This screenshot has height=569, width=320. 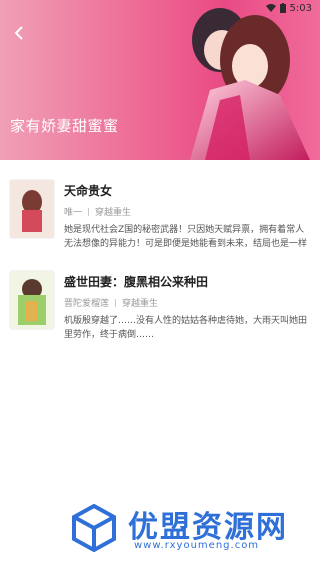 I want to click on back-arrow-icon, so click(x=18, y=33).